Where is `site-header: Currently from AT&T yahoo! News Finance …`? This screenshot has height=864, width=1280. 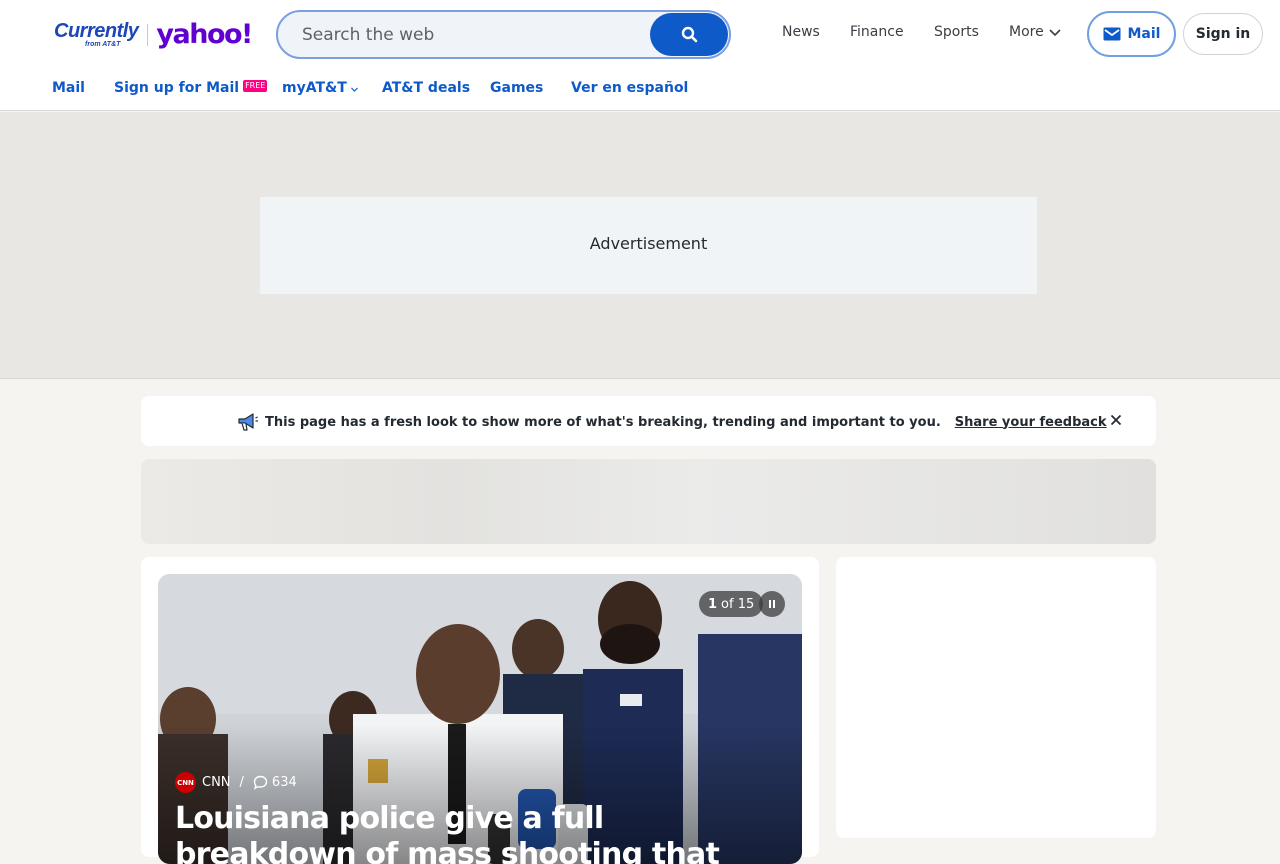 site-header: Currently from AT&T yahoo! News Finance … is located at coordinates (640, 55).